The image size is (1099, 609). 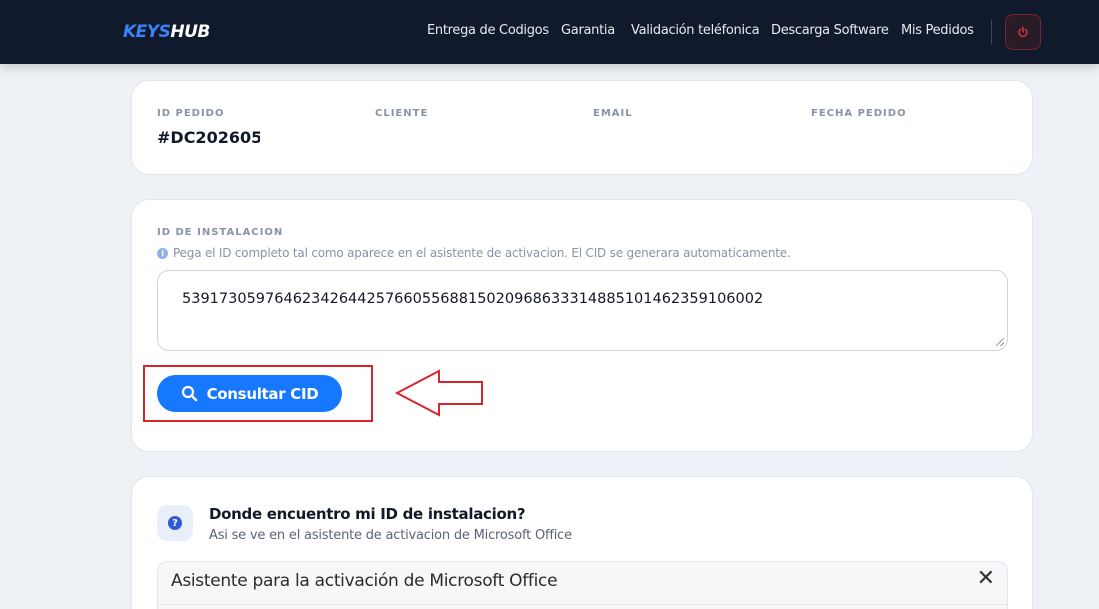 I want to click on order-id-label: ID PEDIDO, so click(x=191, y=113).